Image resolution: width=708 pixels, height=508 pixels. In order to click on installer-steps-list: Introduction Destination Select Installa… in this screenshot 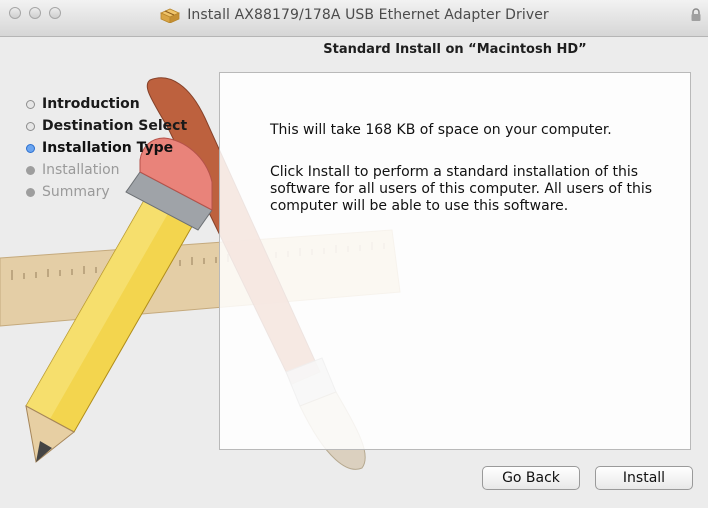, I will do `click(106, 148)`.